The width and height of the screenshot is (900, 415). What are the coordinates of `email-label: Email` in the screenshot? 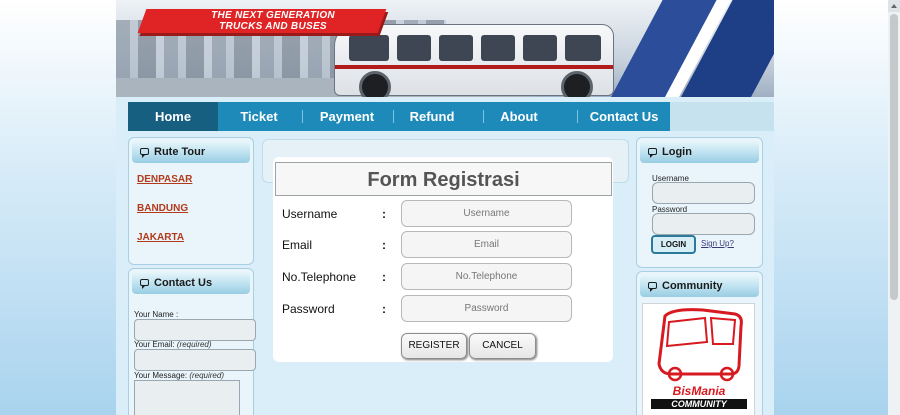 It's located at (297, 245).